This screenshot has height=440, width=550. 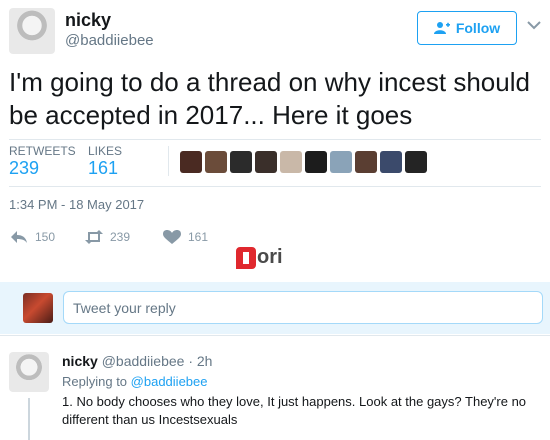 What do you see at coordinates (185, 237) in the screenshot?
I see `like-action: 161` at bounding box center [185, 237].